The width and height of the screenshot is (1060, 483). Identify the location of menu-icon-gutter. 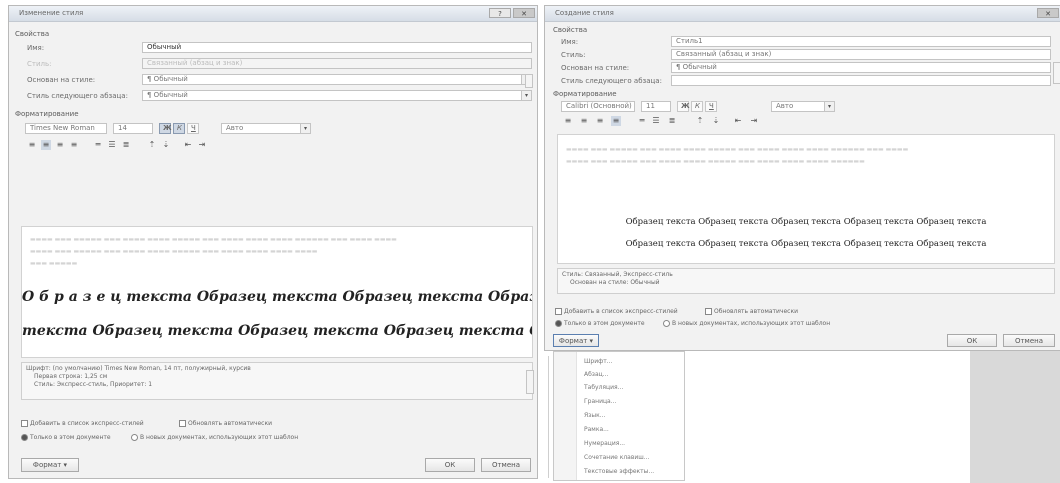
(565, 416).